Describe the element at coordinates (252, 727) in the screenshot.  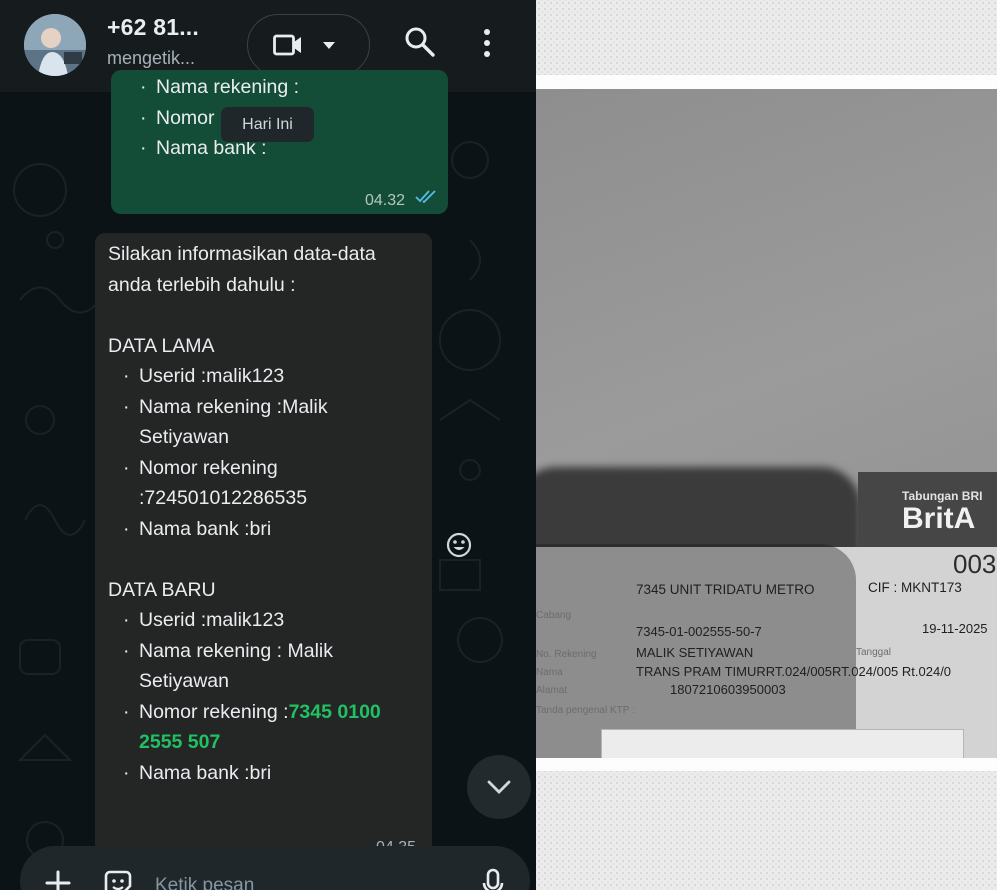
I see `list-item: · Nomor rekening :7345 0100 2555 507` at that location.